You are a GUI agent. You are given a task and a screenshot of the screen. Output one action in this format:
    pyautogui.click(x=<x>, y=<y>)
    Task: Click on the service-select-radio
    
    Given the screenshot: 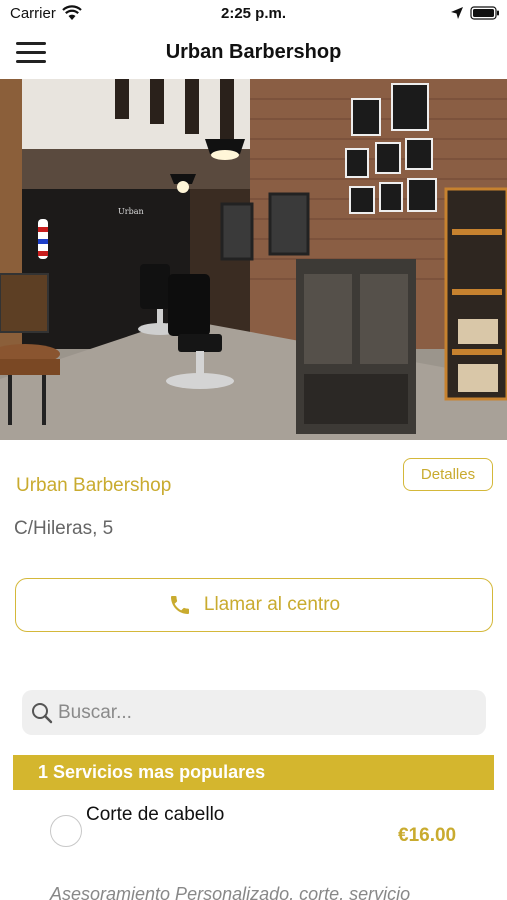 What is the action you would take?
    pyautogui.click(x=66, y=831)
    